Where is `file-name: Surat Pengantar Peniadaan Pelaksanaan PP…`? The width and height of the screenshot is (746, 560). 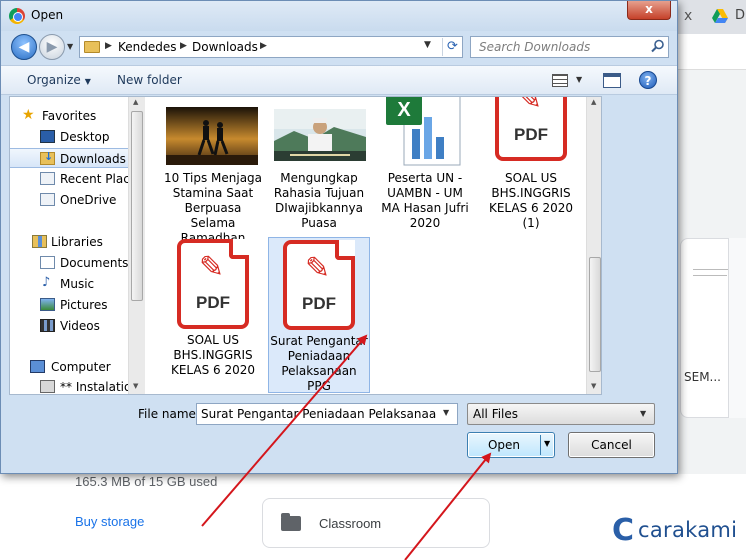
file-name: Surat Pengantar Peniadaan Pelaksanaan PP… is located at coordinates (319, 363).